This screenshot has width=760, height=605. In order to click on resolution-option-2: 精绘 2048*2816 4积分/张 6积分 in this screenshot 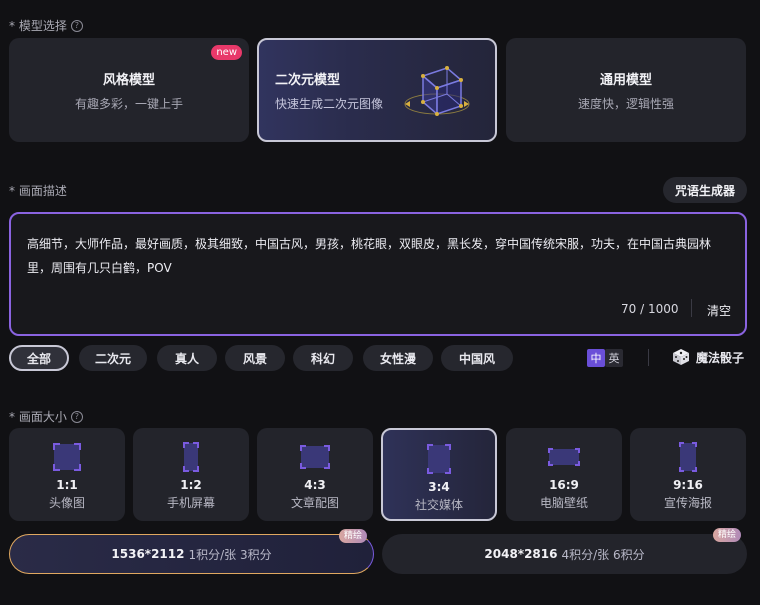, I will do `click(564, 551)`.